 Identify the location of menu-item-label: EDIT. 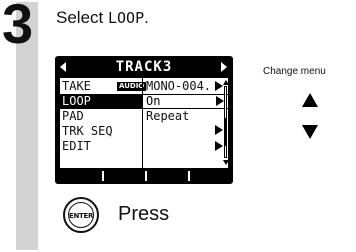
(76, 146).